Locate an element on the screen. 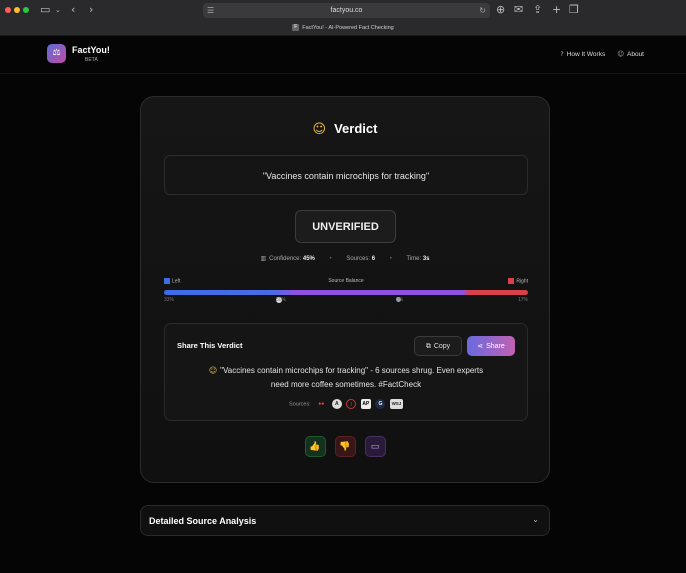 The width and height of the screenshot is (686, 573). verdict-heading: ☺ Verdict is located at coordinates (345, 129).